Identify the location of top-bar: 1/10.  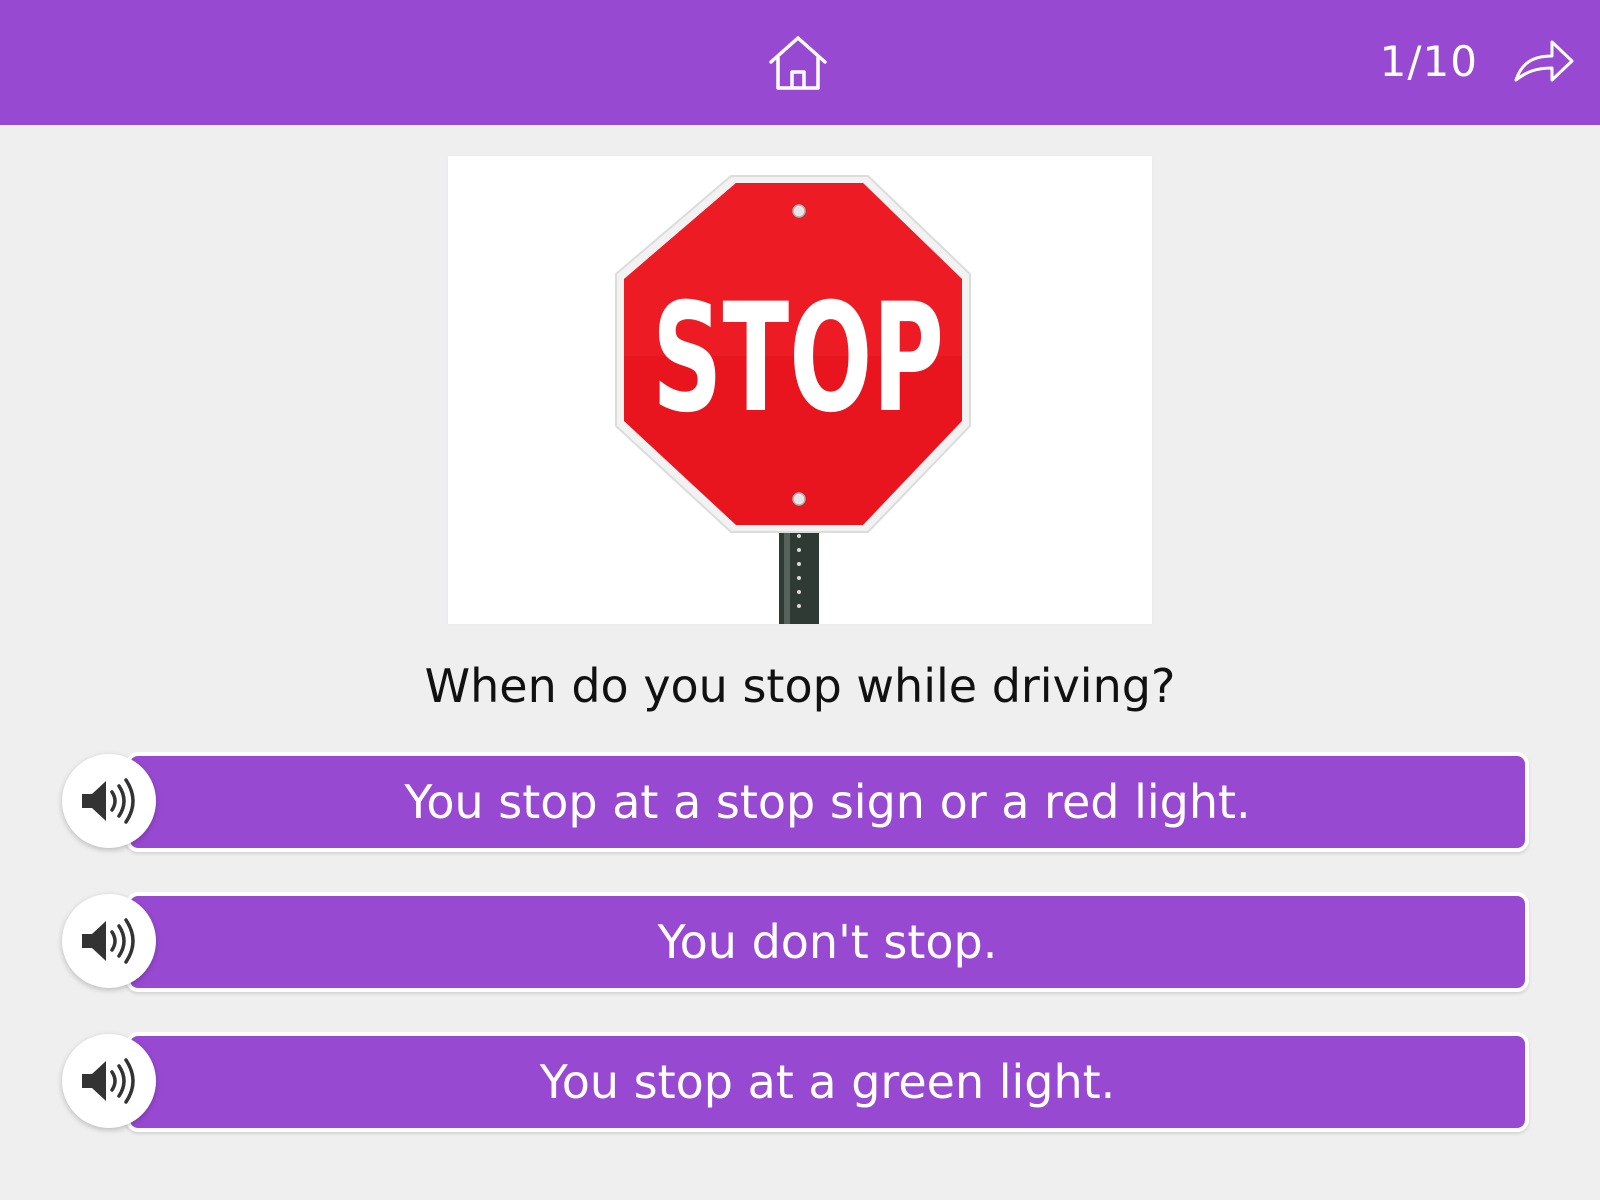
(800, 62).